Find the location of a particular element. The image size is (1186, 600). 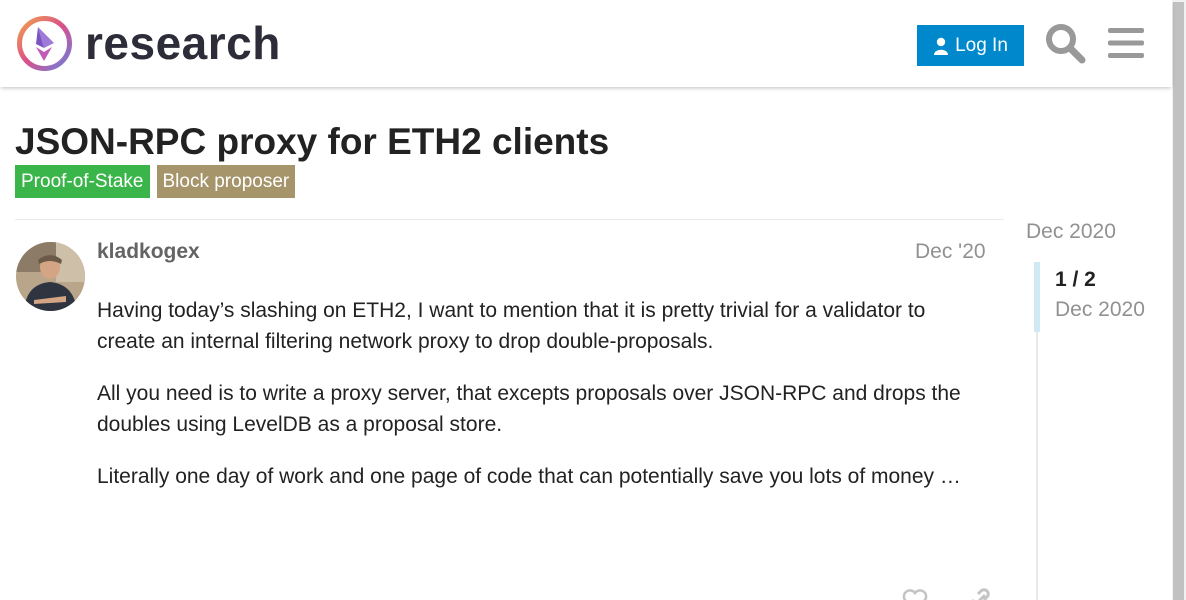

post-date: Dec '20 is located at coordinates (950, 252).